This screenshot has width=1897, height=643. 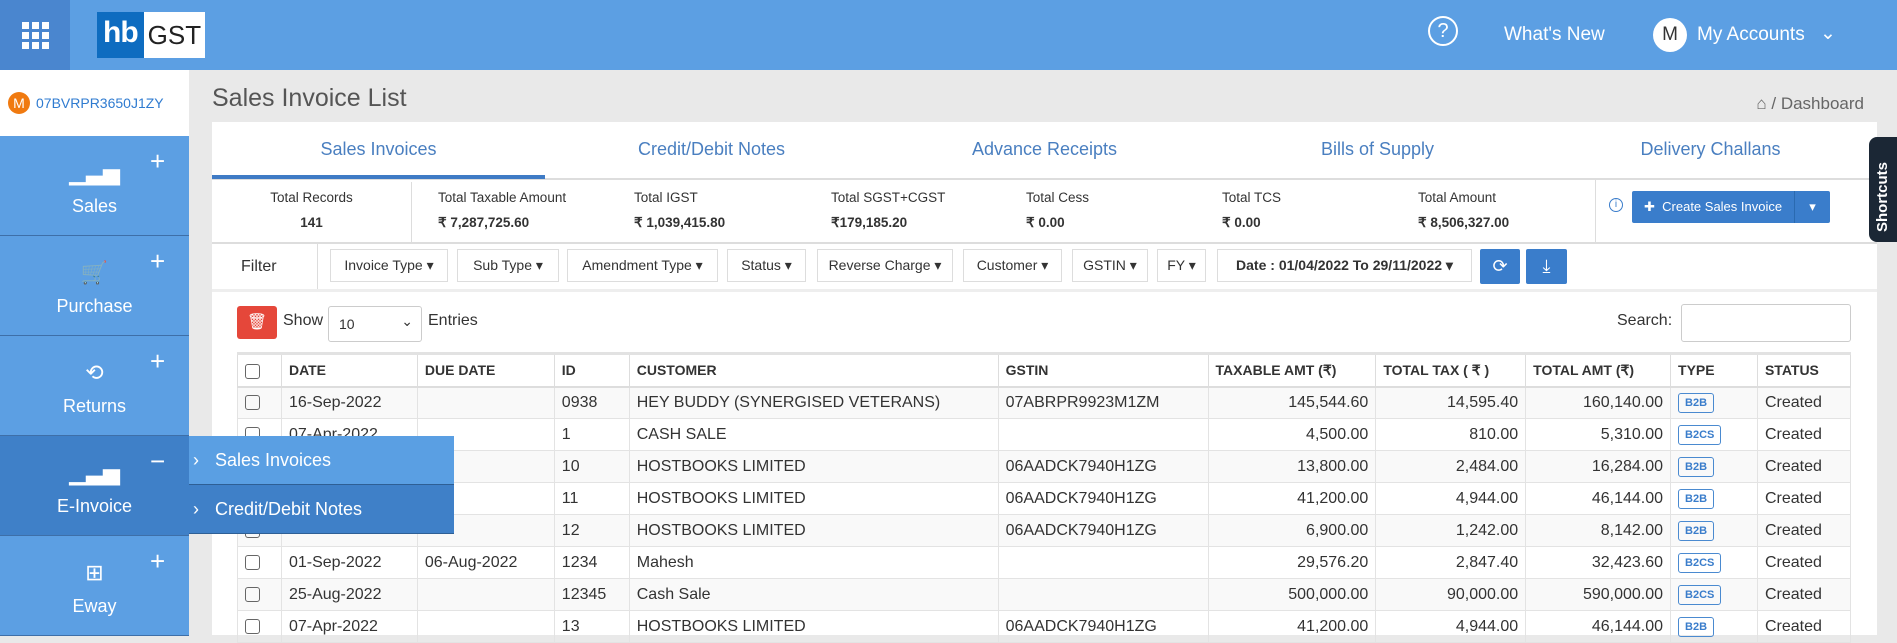 What do you see at coordinates (1700, 562) in the screenshot?
I see `type-badge: B2CS` at bounding box center [1700, 562].